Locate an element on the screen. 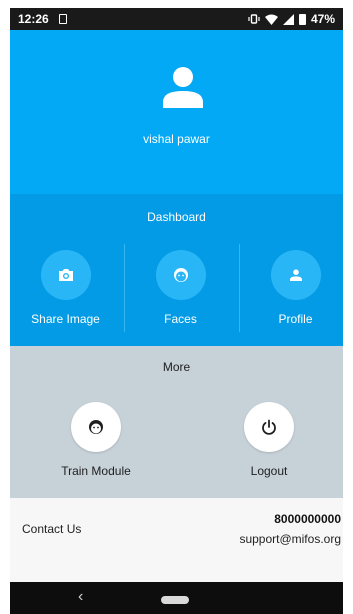  logout-circle is located at coordinates (269, 427).